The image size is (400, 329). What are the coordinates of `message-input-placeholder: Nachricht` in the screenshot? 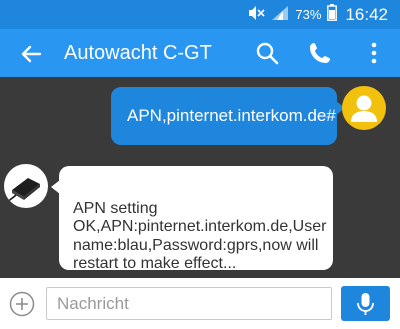 It's located at (93, 303).